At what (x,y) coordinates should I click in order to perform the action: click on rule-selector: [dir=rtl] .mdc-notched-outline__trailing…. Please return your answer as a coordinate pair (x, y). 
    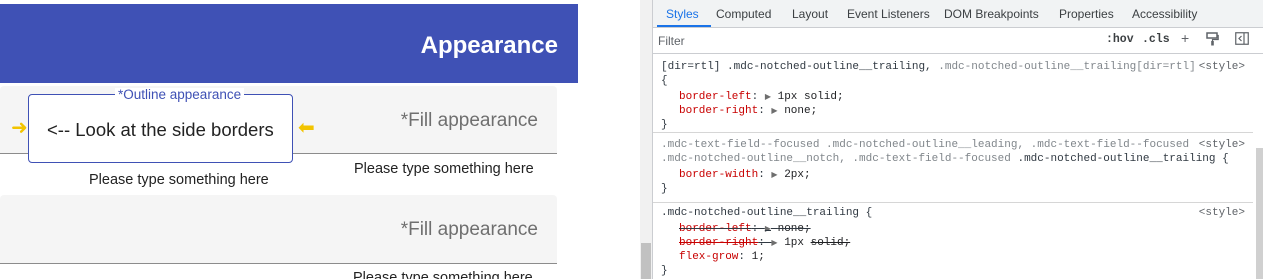
    Looking at the image, I should click on (928, 67).